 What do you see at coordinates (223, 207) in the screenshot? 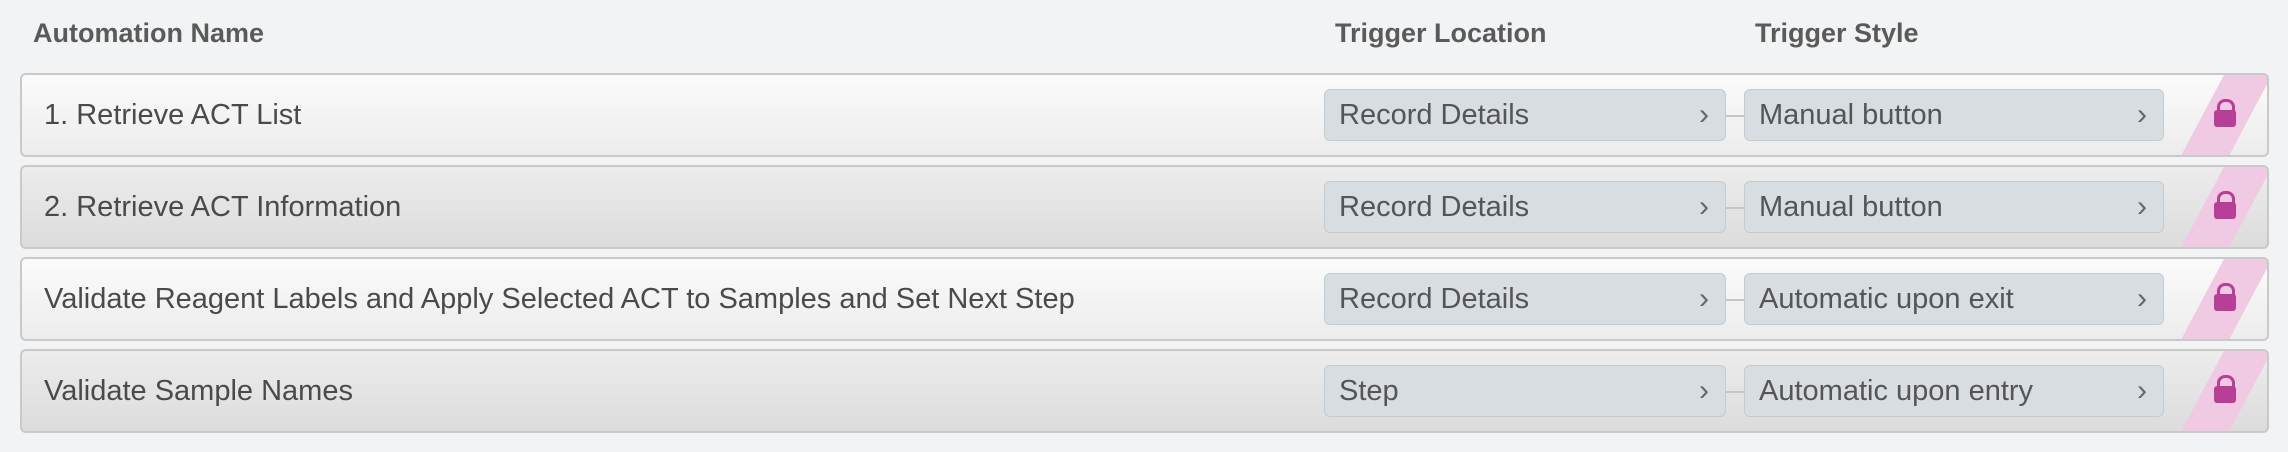
I see `automation-name: 2. Retrieve ACT Information` at bounding box center [223, 207].